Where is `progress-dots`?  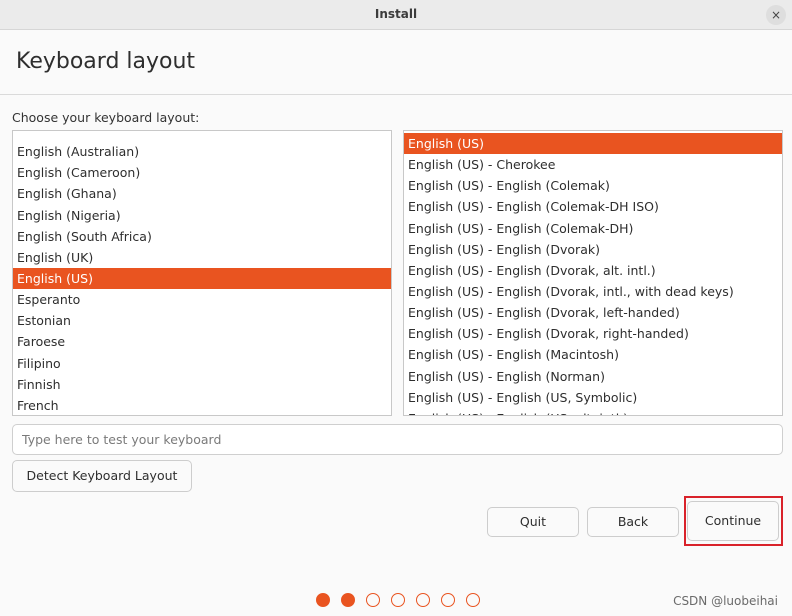 progress-dots is located at coordinates (398, 600).